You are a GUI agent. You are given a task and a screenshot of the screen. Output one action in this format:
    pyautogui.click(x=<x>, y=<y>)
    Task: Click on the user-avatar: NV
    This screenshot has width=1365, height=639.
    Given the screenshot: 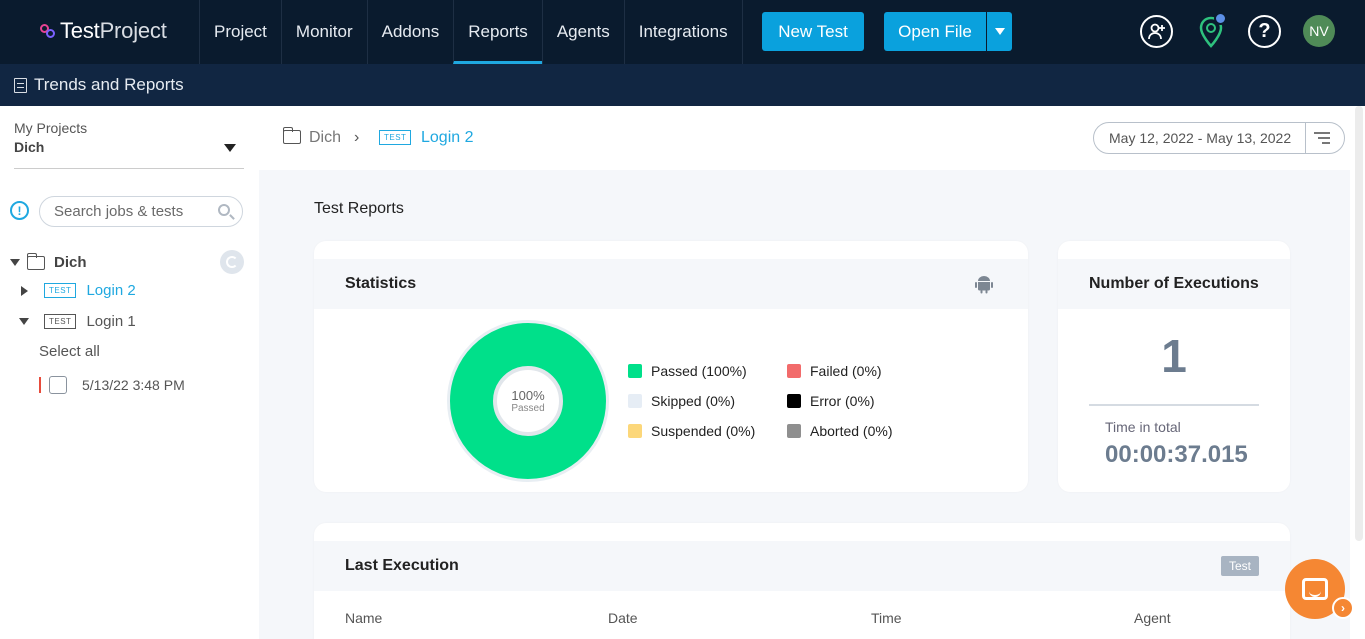 What is the action you would take?
    pyautogui.click(x=1319, y=31)
    